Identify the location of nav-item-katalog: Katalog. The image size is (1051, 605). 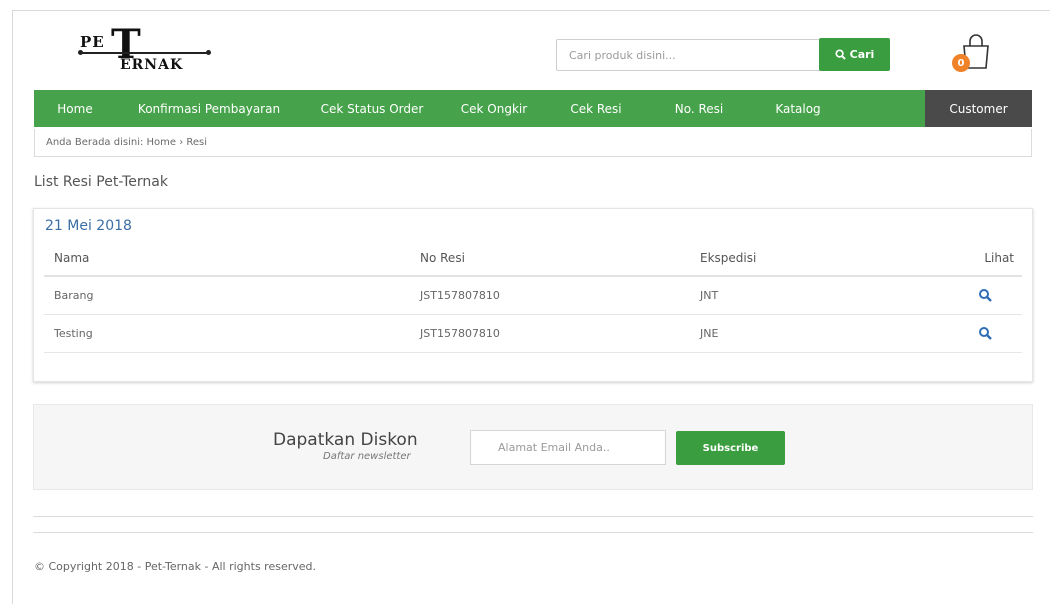
(798, 108).